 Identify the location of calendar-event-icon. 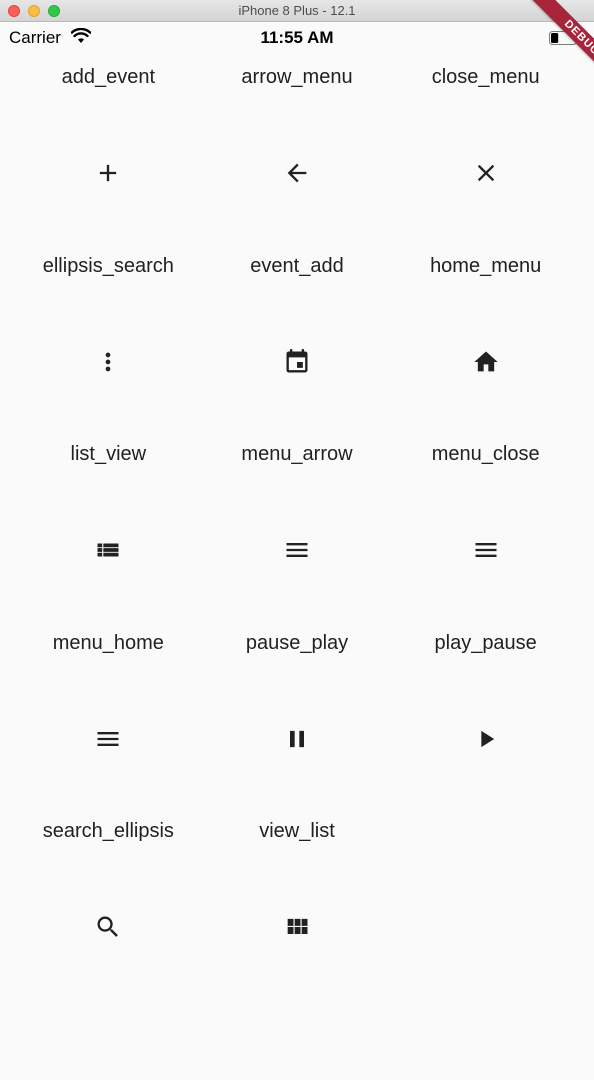
(297, 362).